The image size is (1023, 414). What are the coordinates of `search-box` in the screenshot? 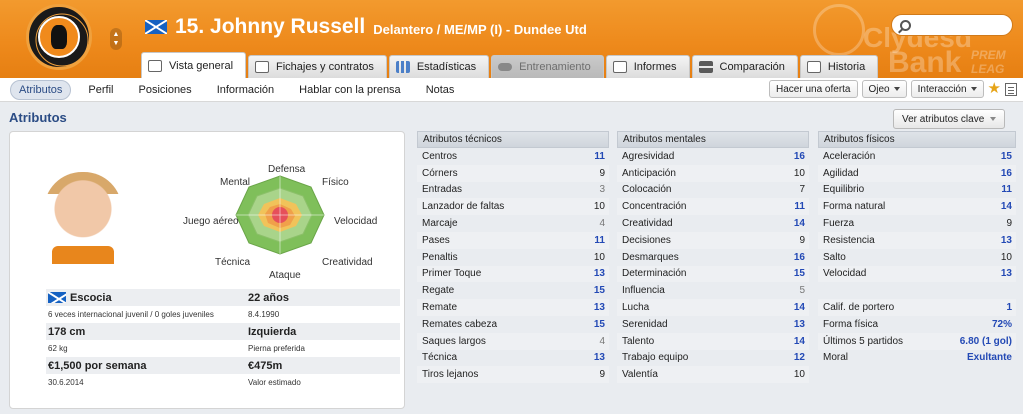 It's located at (952, 25).